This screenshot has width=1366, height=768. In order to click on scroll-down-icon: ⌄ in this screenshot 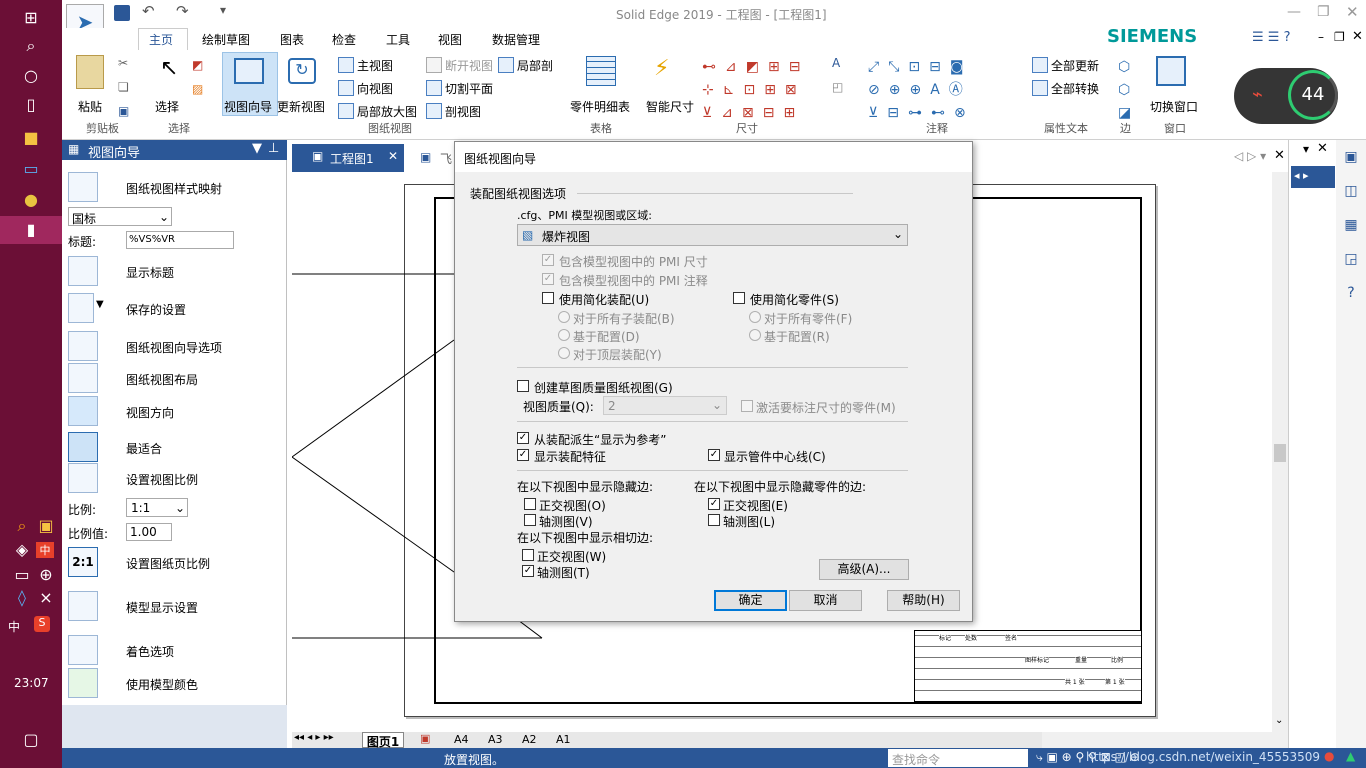, I will do `click(1279, 720)`.